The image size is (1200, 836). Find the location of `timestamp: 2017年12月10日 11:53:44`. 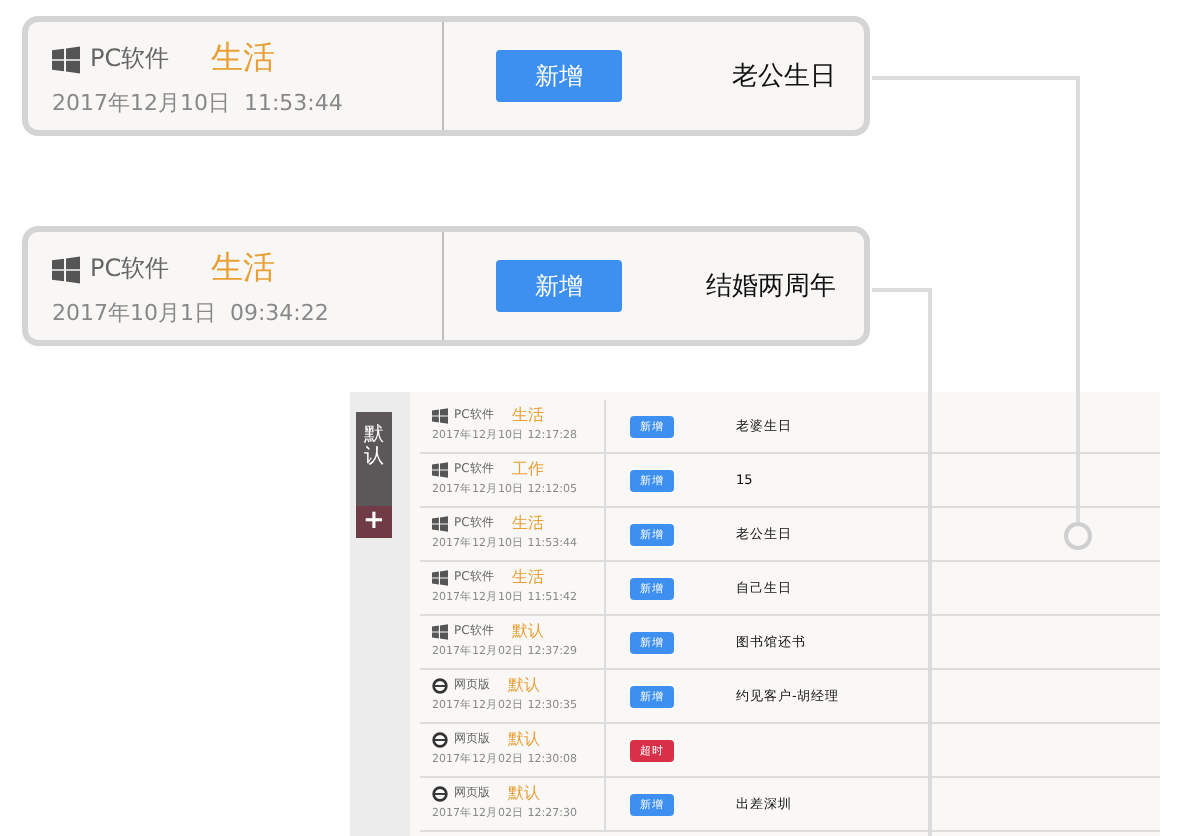

timestamp: 2017年12月10日 11:53:44 is located at coordinates (198, 103).